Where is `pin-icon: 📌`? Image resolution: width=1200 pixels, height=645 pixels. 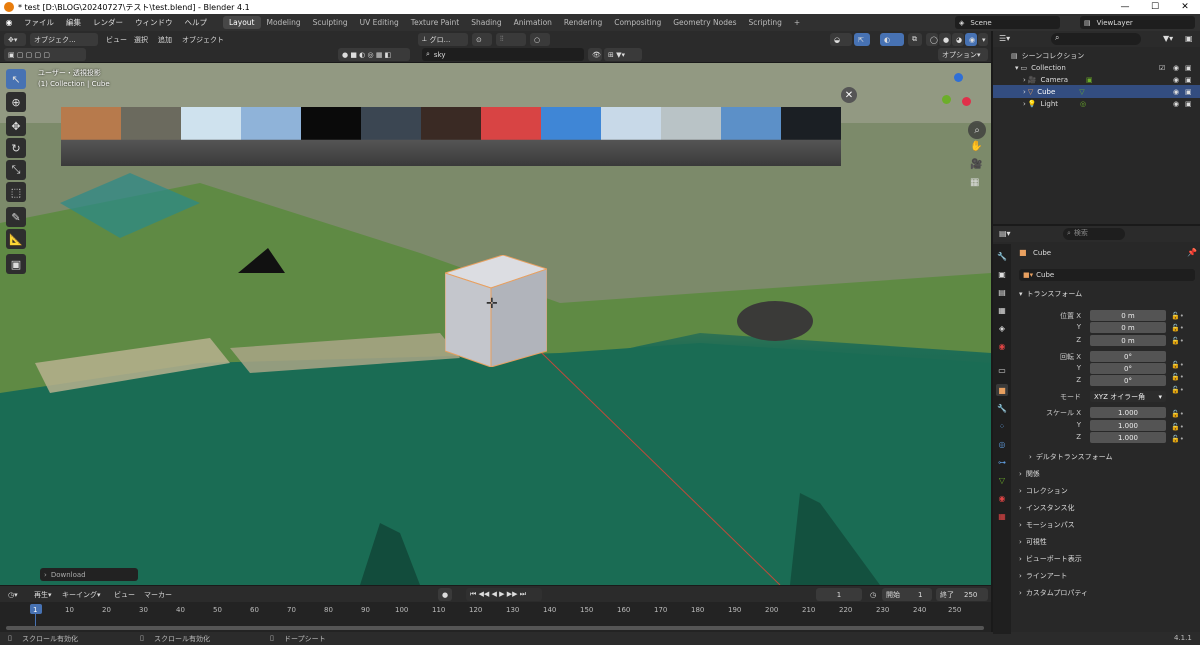
pin-icon: 📌 is located at coordinates (1192, 252).